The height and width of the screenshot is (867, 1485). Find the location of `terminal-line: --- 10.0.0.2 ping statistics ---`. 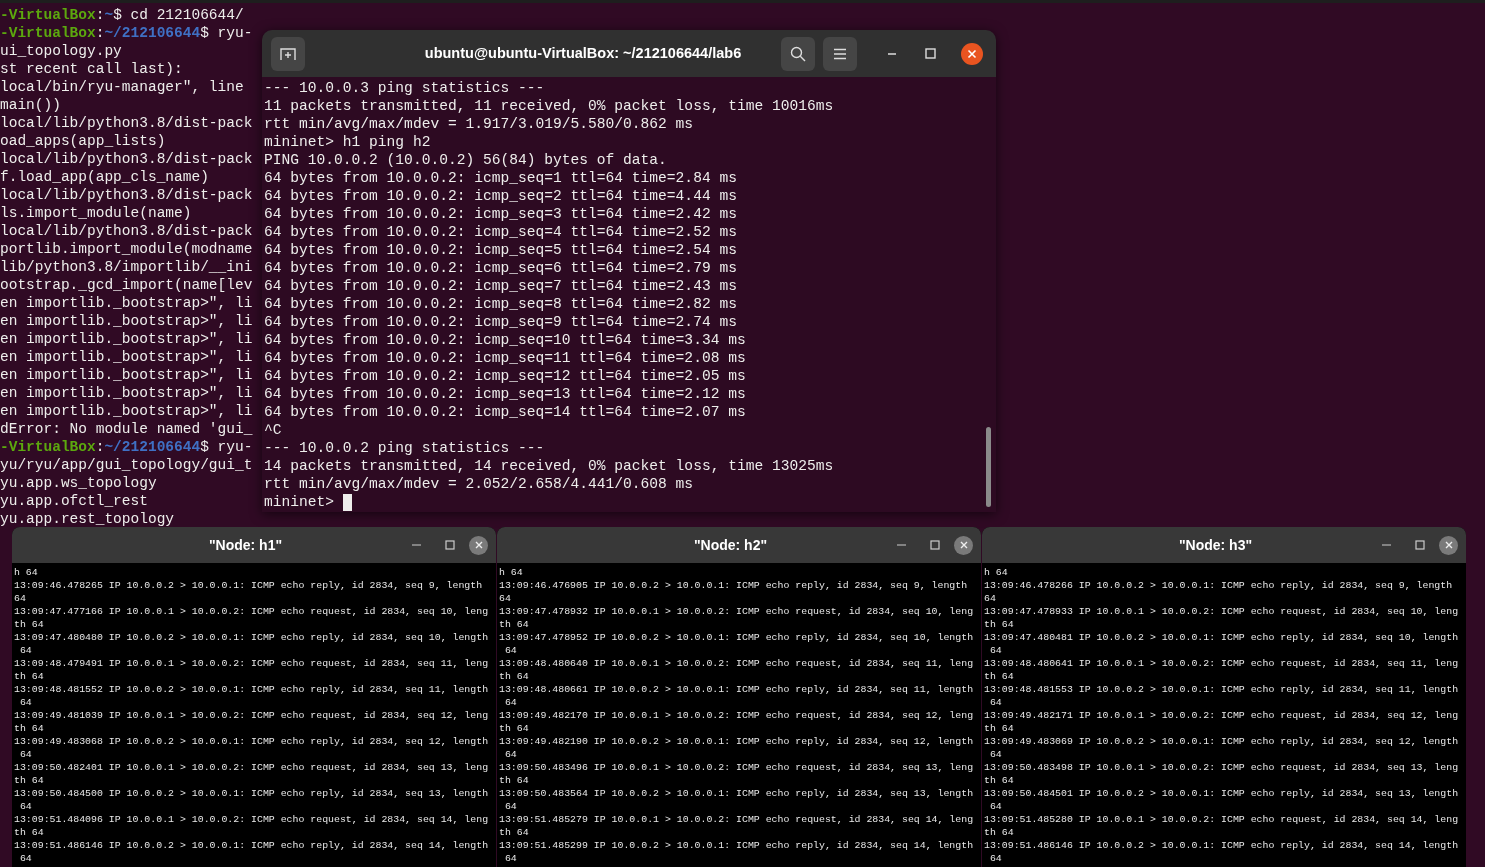

terminal-line: --- 10.0.0.2 ping statistics --- is located at coordinates (404, 448).